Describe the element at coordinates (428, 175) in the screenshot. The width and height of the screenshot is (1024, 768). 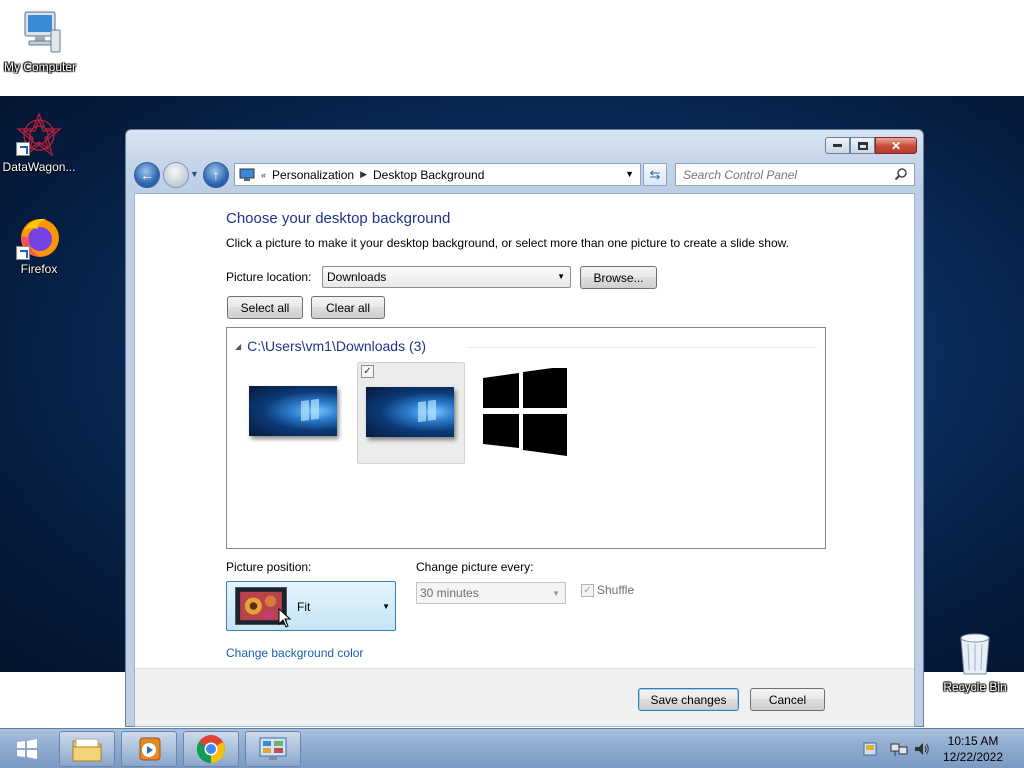
I see `breadcrumb-desktop-background: Desktop Background` at that location.